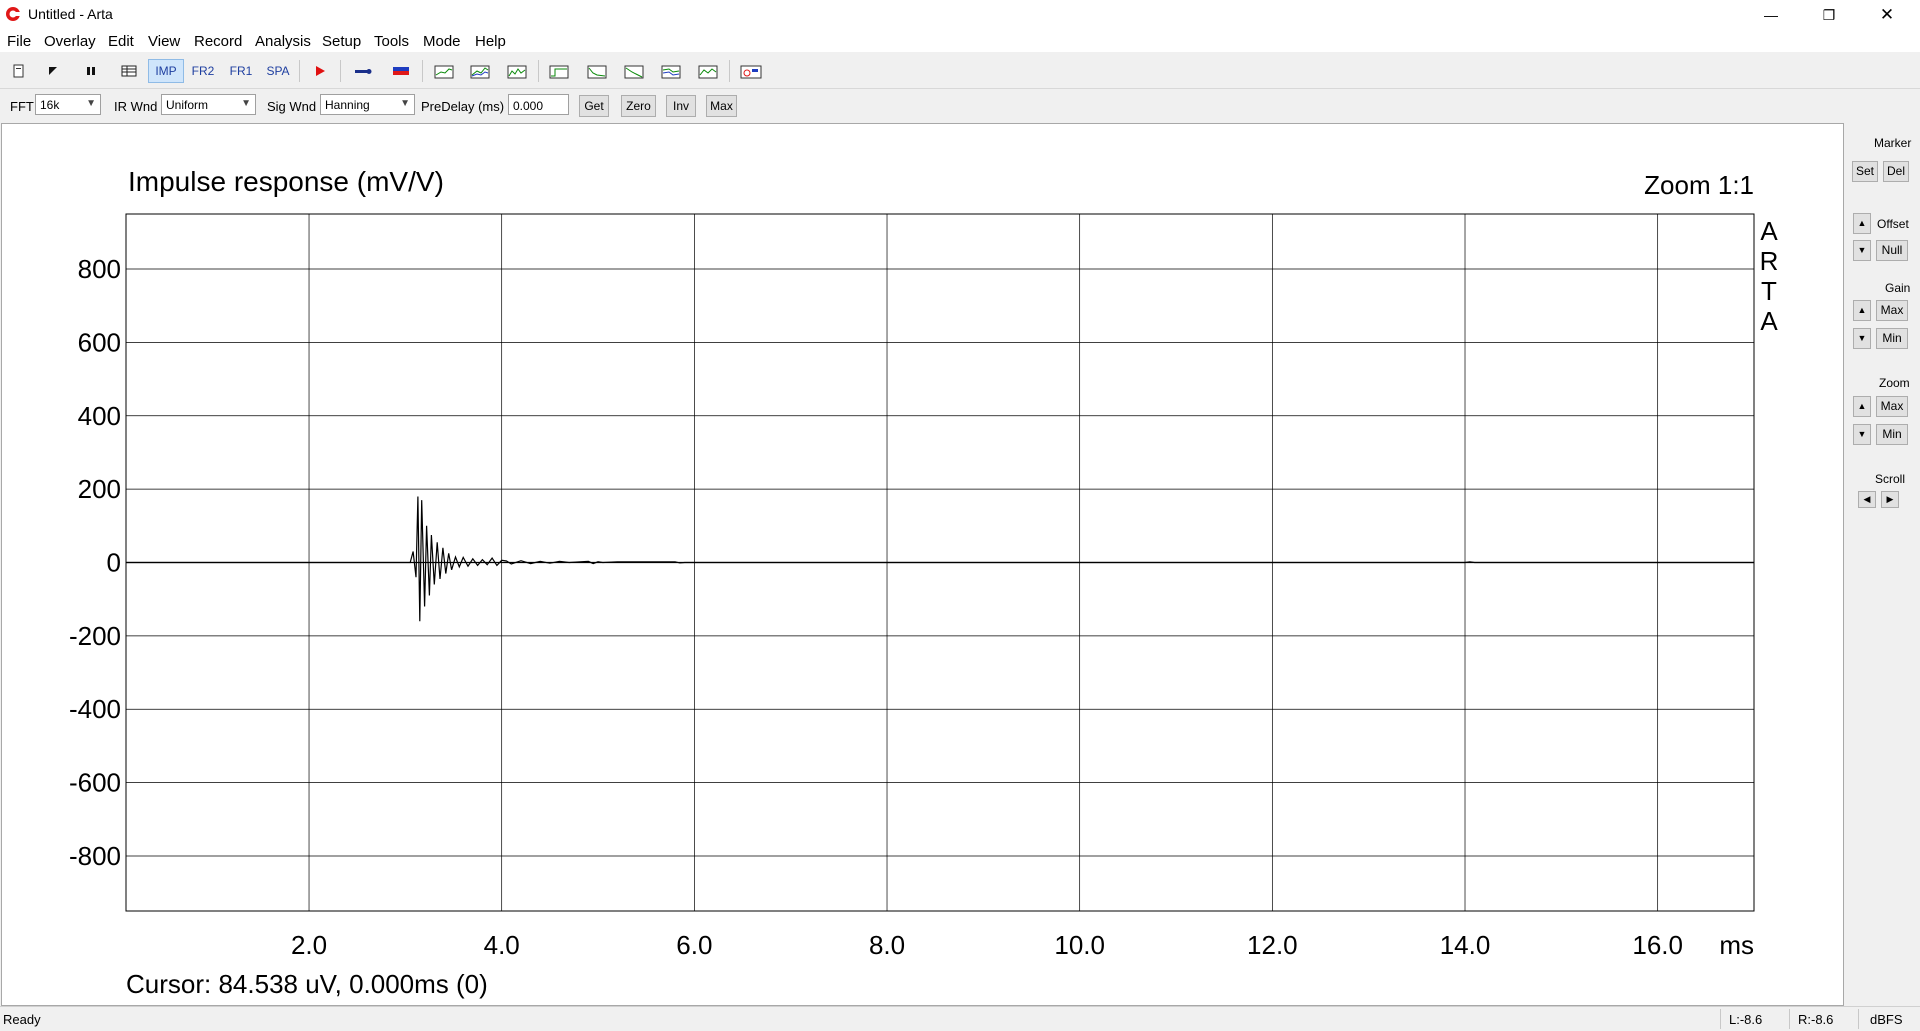  What do you see at coordinates (721, 106) in the screenshot?
I see `max-button: Max` at bounding box center [721, 106].